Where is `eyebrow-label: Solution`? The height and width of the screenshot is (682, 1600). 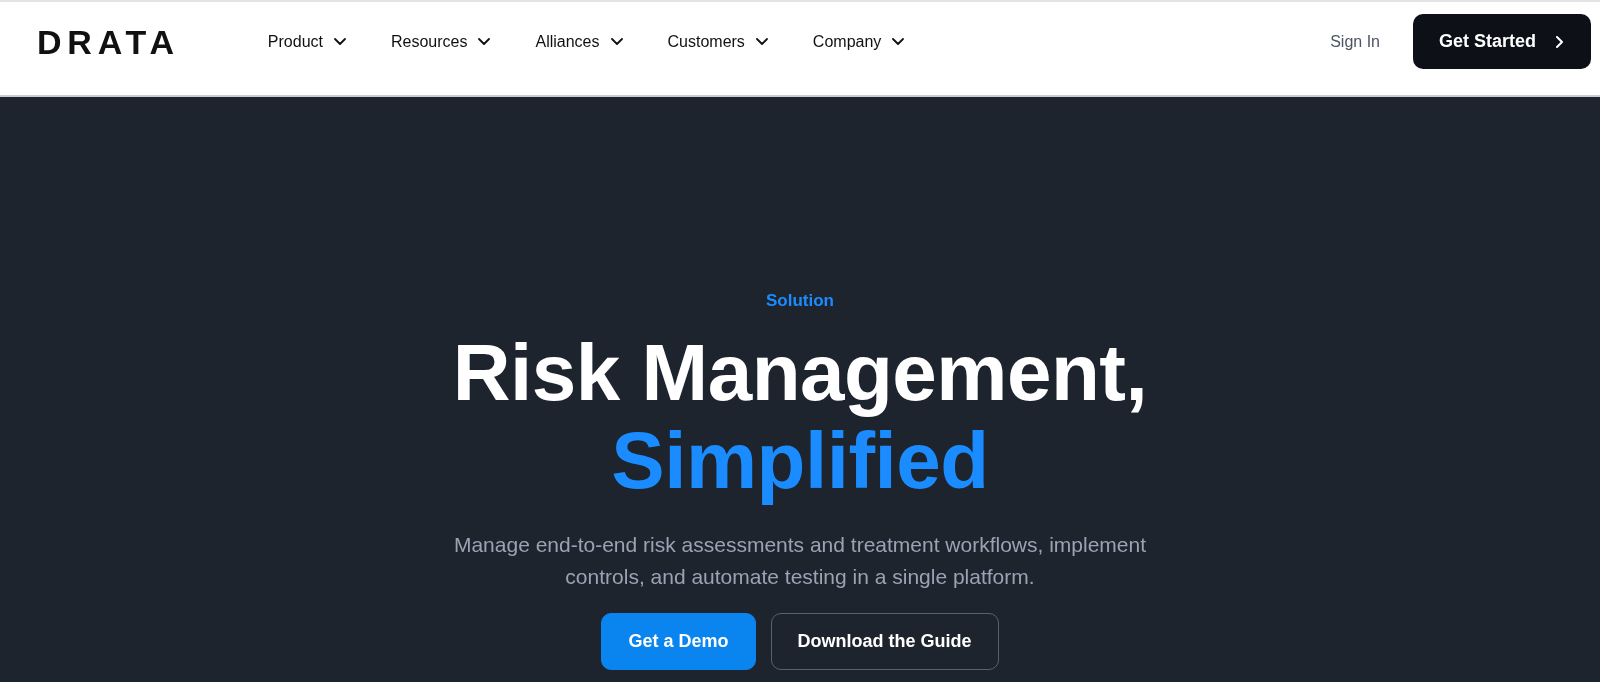
eyebrow-label: Solution is located at coordinates (800, 301).